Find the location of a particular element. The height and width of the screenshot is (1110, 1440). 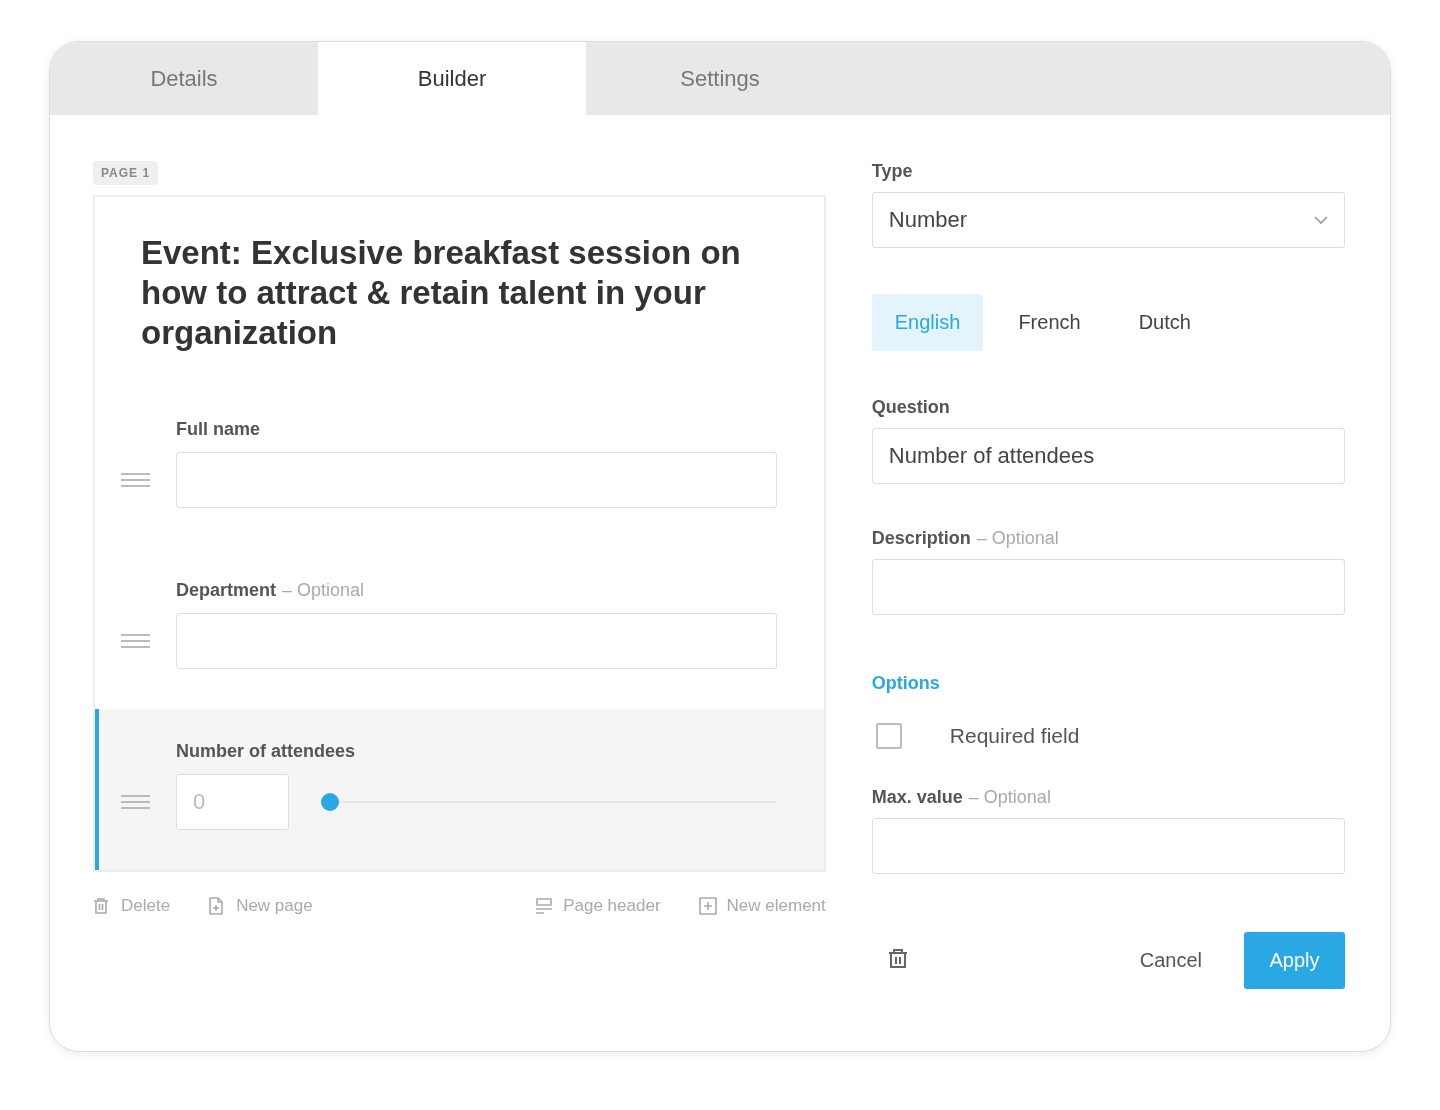

slider-thumb is located at coordinates (330, 802).